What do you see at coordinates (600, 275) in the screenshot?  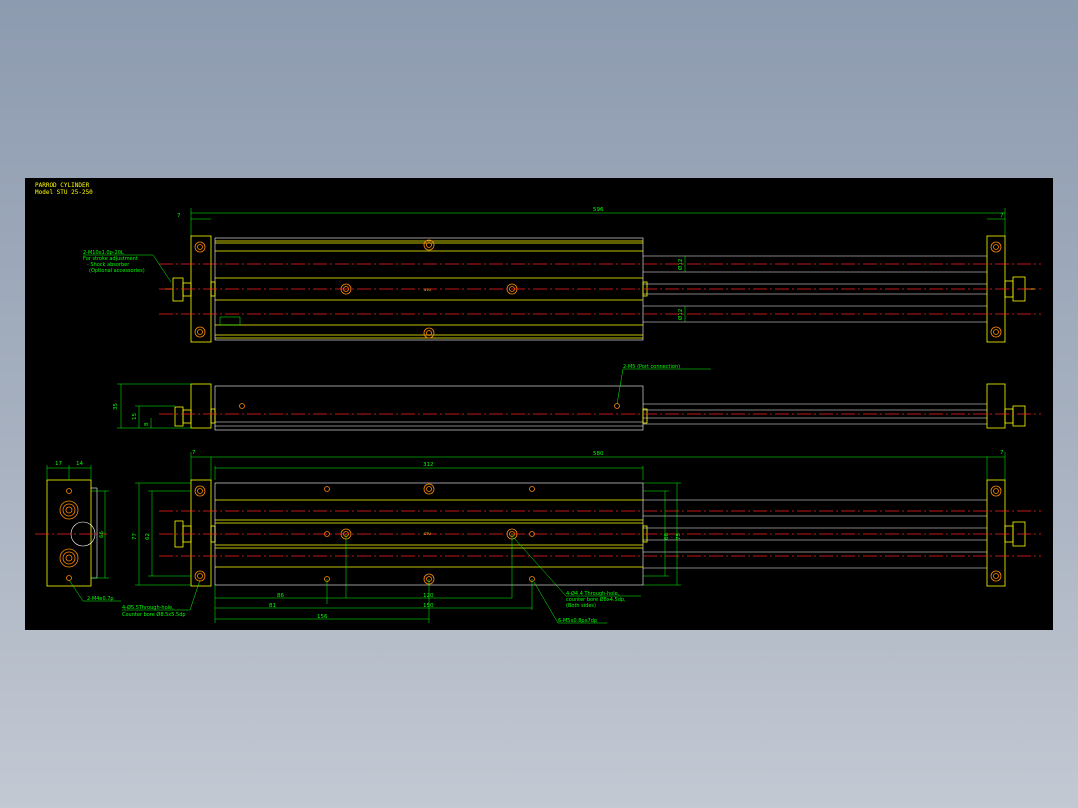 I see `top-view: 596 7 7 STU Ø12 Ø12` at bounding box center [600, 275].